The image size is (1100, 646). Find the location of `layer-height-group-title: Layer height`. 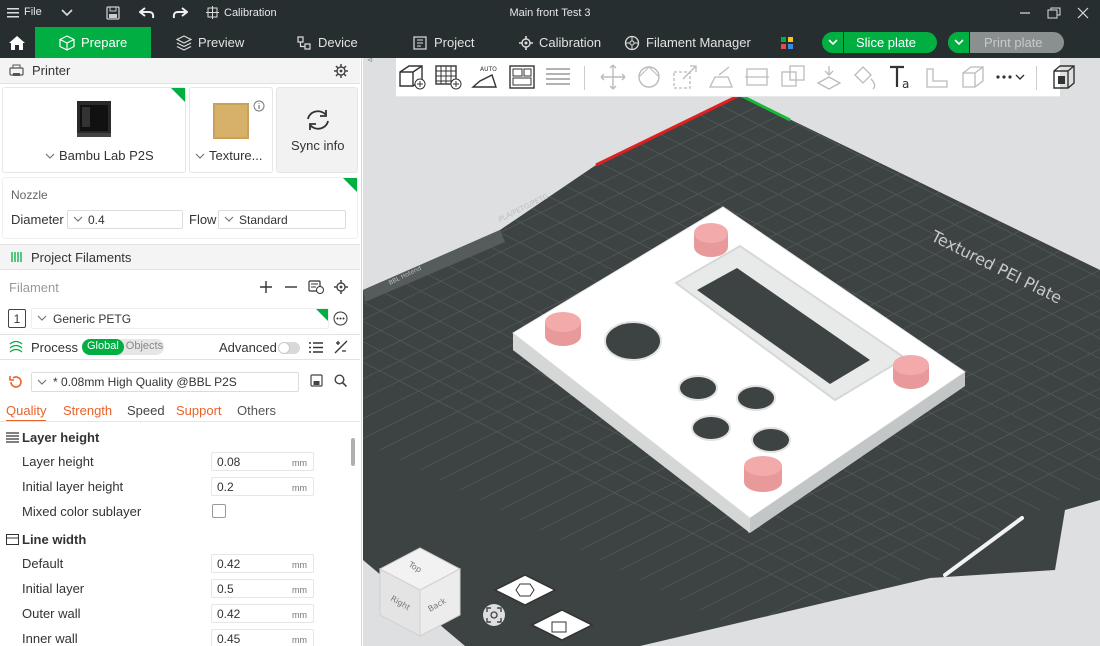

layer-height-group-title: Layer height is located at coordinates (61, 437).